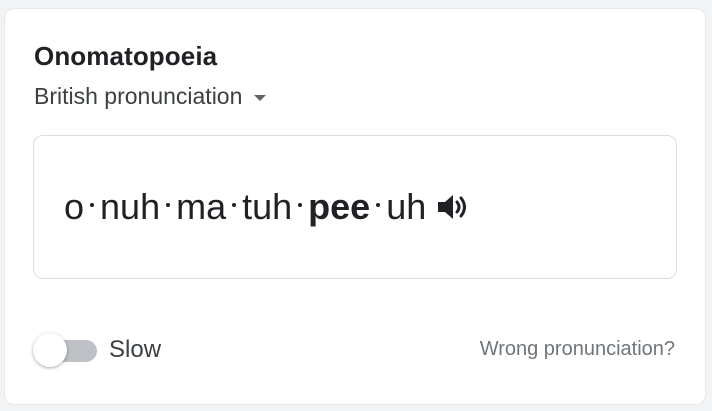 This screenshot has width=712, height=411. I want to click on syllable: uh, so click(406, 206).